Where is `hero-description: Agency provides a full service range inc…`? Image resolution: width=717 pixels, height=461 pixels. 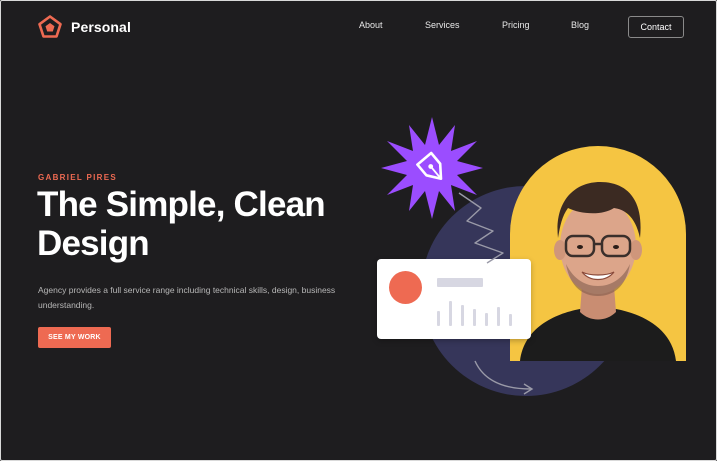
hero-description: Agency provides a full service range inc… is located at coordinates (198, 298).